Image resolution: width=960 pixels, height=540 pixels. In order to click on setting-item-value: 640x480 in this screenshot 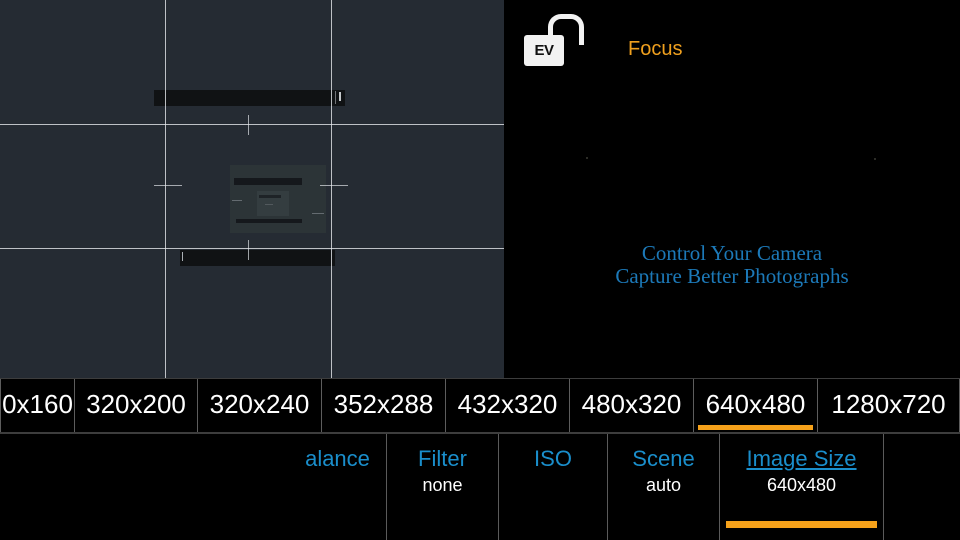, I will do `click(801, 485)`.